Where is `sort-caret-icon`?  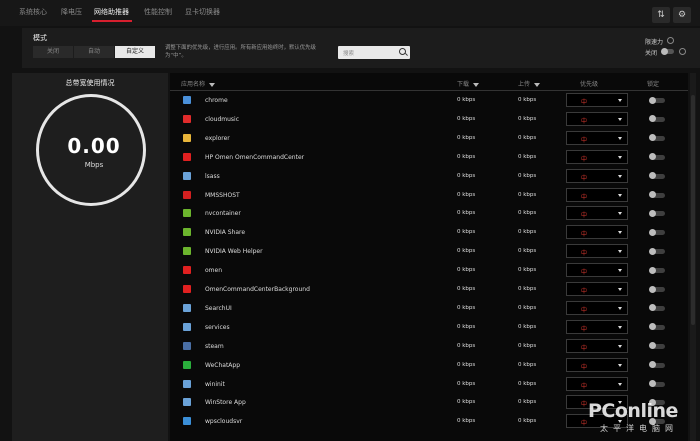 sort-caret-icon is located at coordinates (476, 84).